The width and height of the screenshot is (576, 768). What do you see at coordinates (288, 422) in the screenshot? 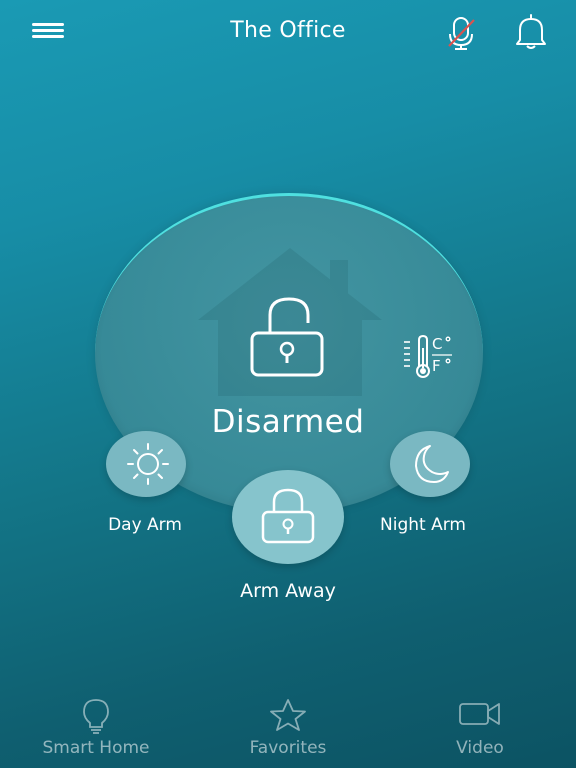
I see `security-state-label: Disarmed` at bounding box center [288, 422].